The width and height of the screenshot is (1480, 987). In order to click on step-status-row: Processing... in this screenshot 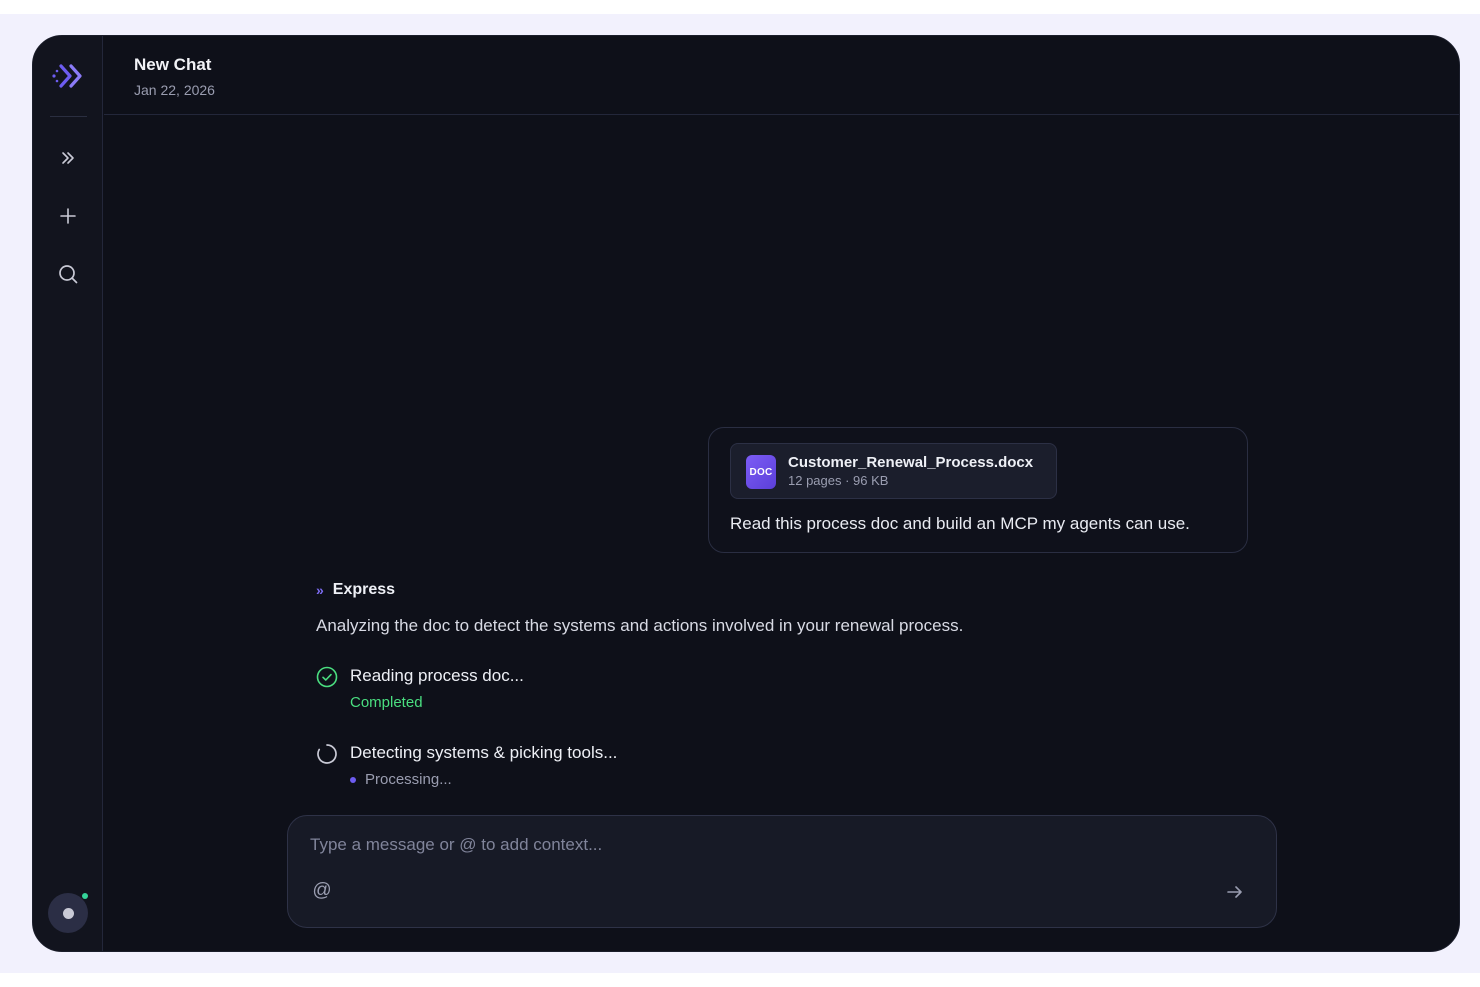, I will do `click(401, 779)`.